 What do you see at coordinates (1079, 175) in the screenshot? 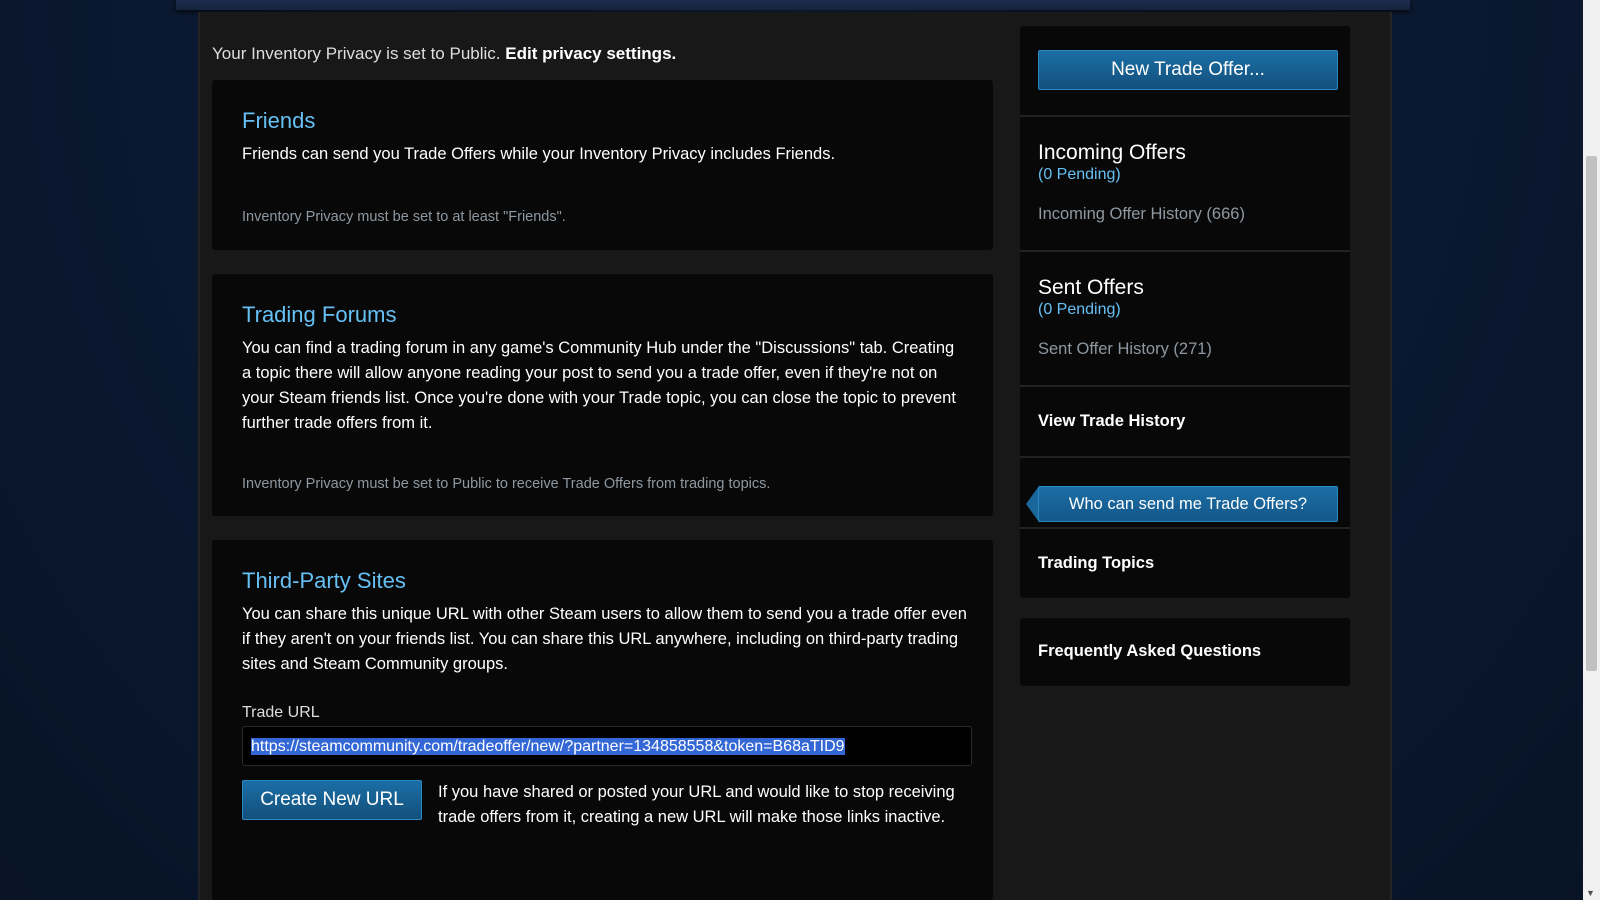
I see `incoming-pending-link: (0 Pending)` at bounding box center [1079, 175].